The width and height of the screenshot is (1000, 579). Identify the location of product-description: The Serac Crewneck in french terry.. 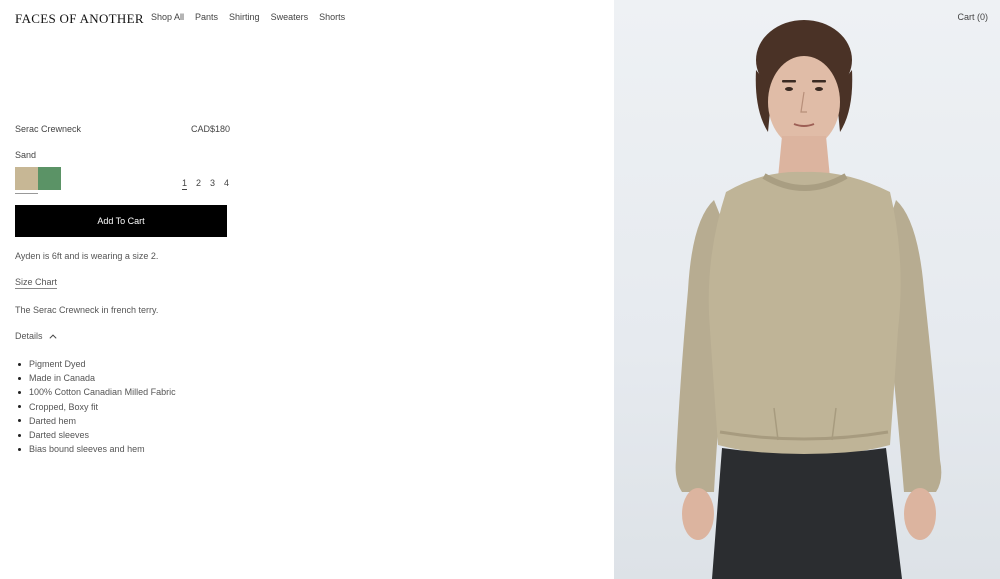
(87, 310).